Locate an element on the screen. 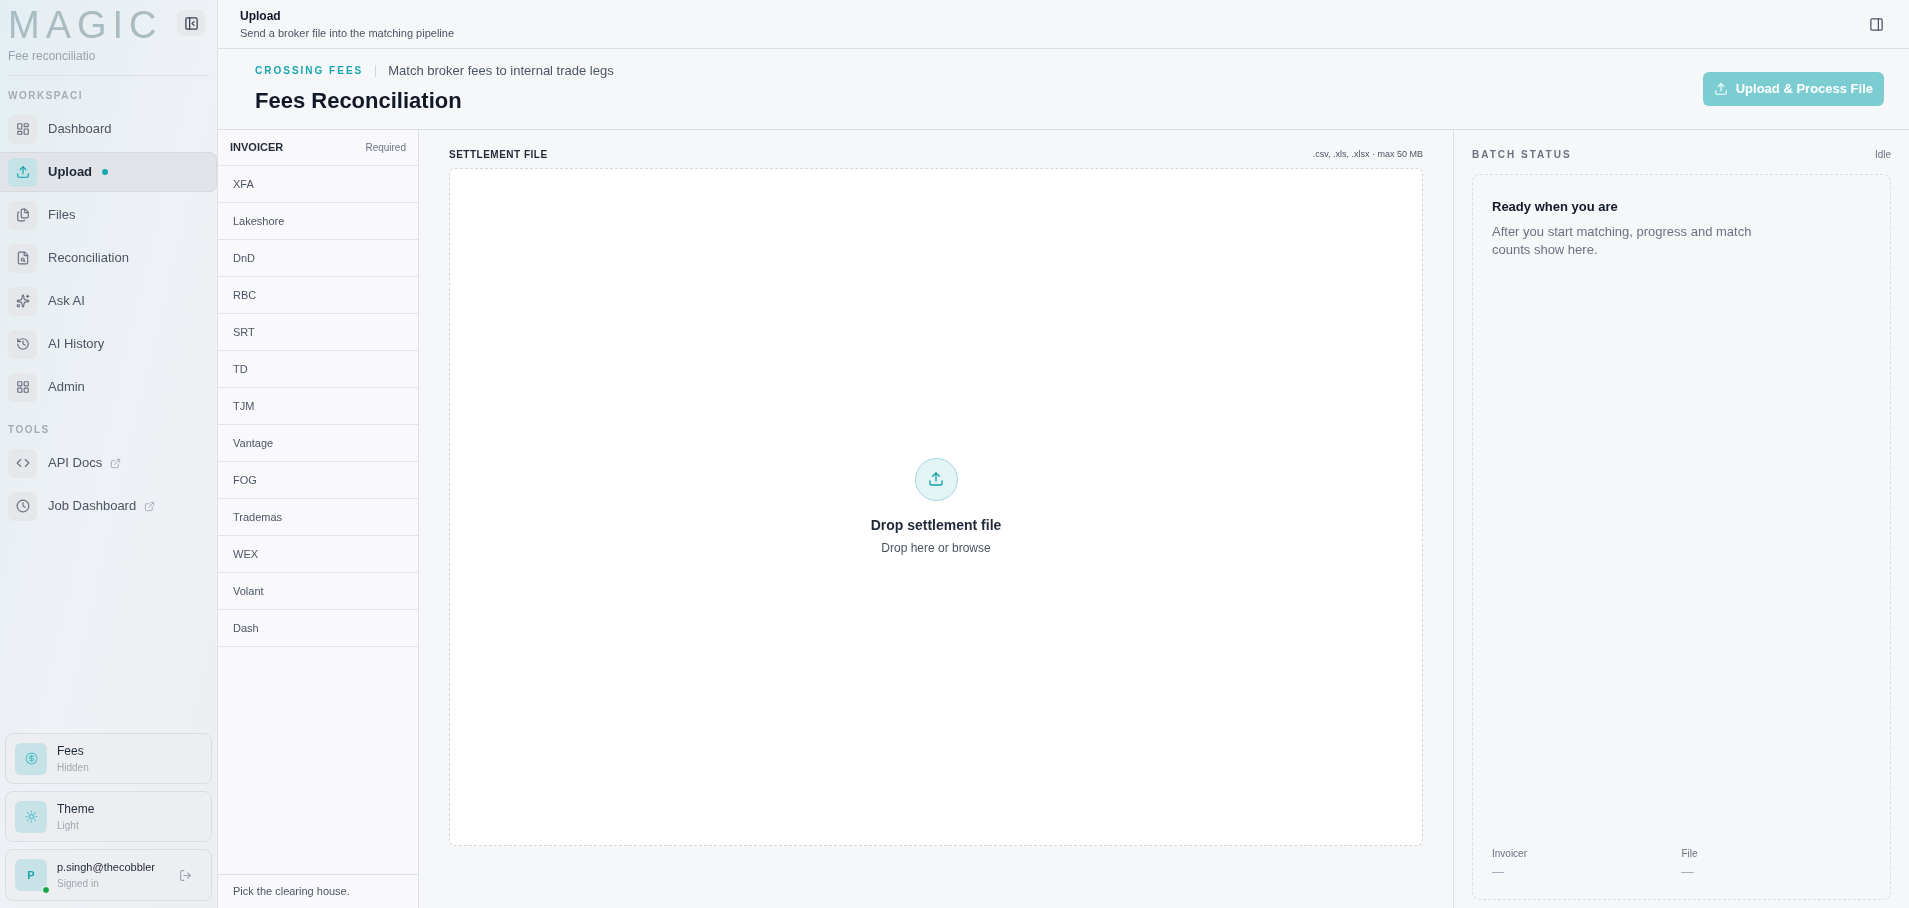  field-label: Invoicer is located at coordinates (1510, 854).